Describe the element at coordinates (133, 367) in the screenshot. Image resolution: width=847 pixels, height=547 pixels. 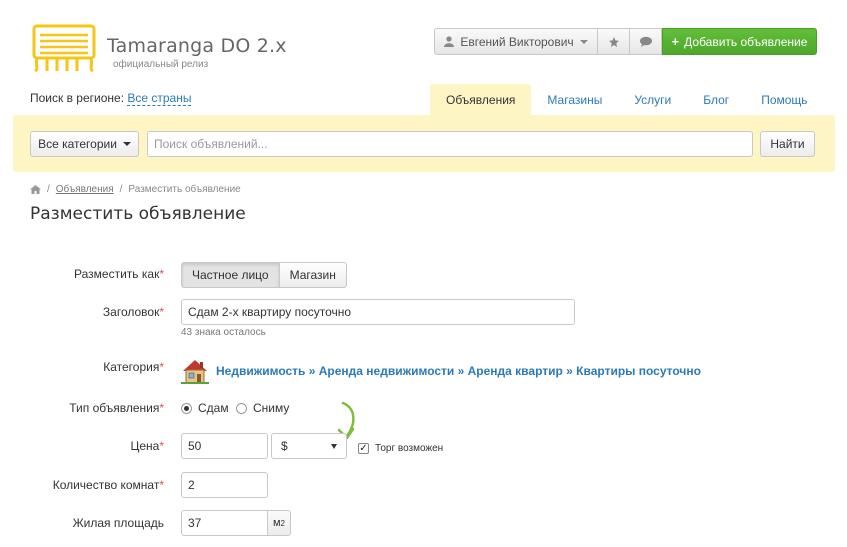
I see `category-label: Категория*` at that location.